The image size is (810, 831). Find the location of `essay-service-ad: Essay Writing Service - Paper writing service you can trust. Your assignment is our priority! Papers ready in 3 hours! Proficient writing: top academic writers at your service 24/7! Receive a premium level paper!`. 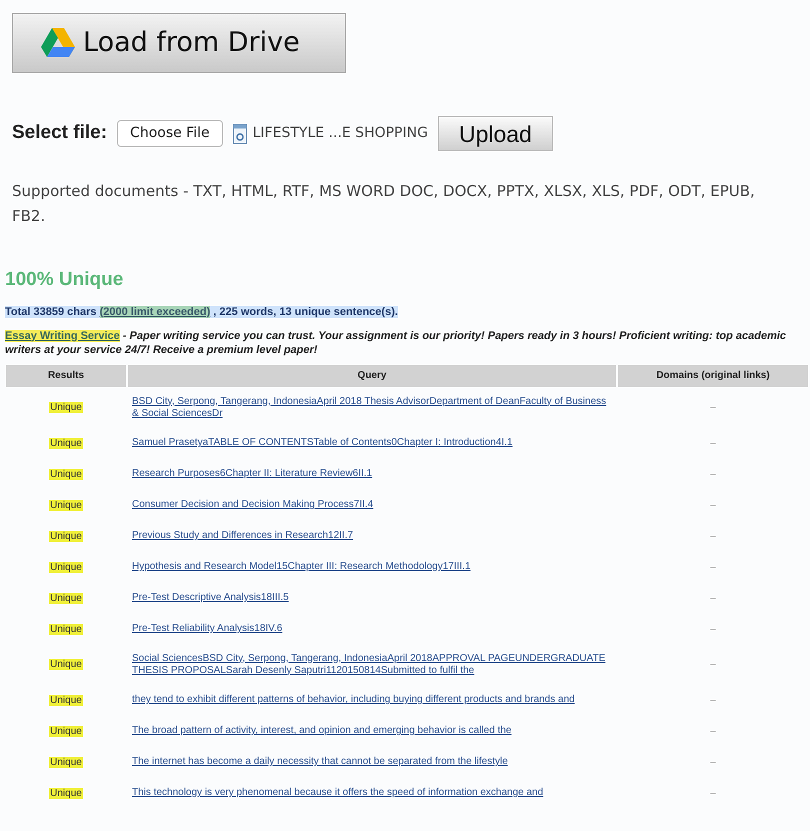

essay-service-ad: Essay Writing Service - Paper writing service you can trust. Your assignment is our priority! Papers ready in 3 hours! Proficient writing: top academic writers at your service 24/7! Receive a premium level paper! is located at coordinates (396, 342).